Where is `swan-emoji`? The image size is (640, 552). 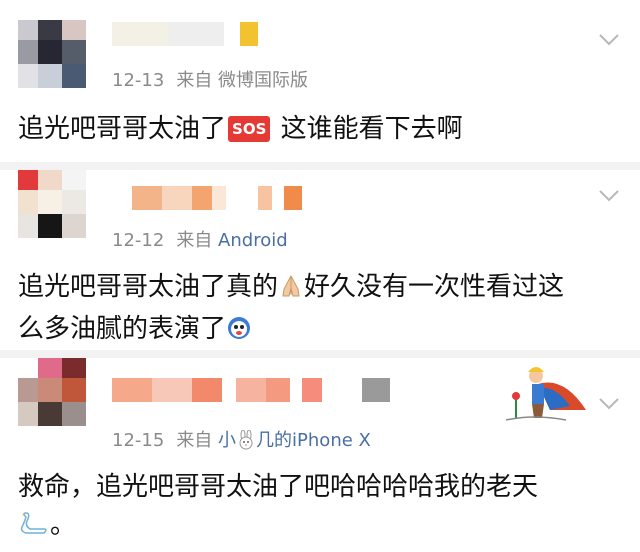 swan-emoji is located at coordinates (34, 529).